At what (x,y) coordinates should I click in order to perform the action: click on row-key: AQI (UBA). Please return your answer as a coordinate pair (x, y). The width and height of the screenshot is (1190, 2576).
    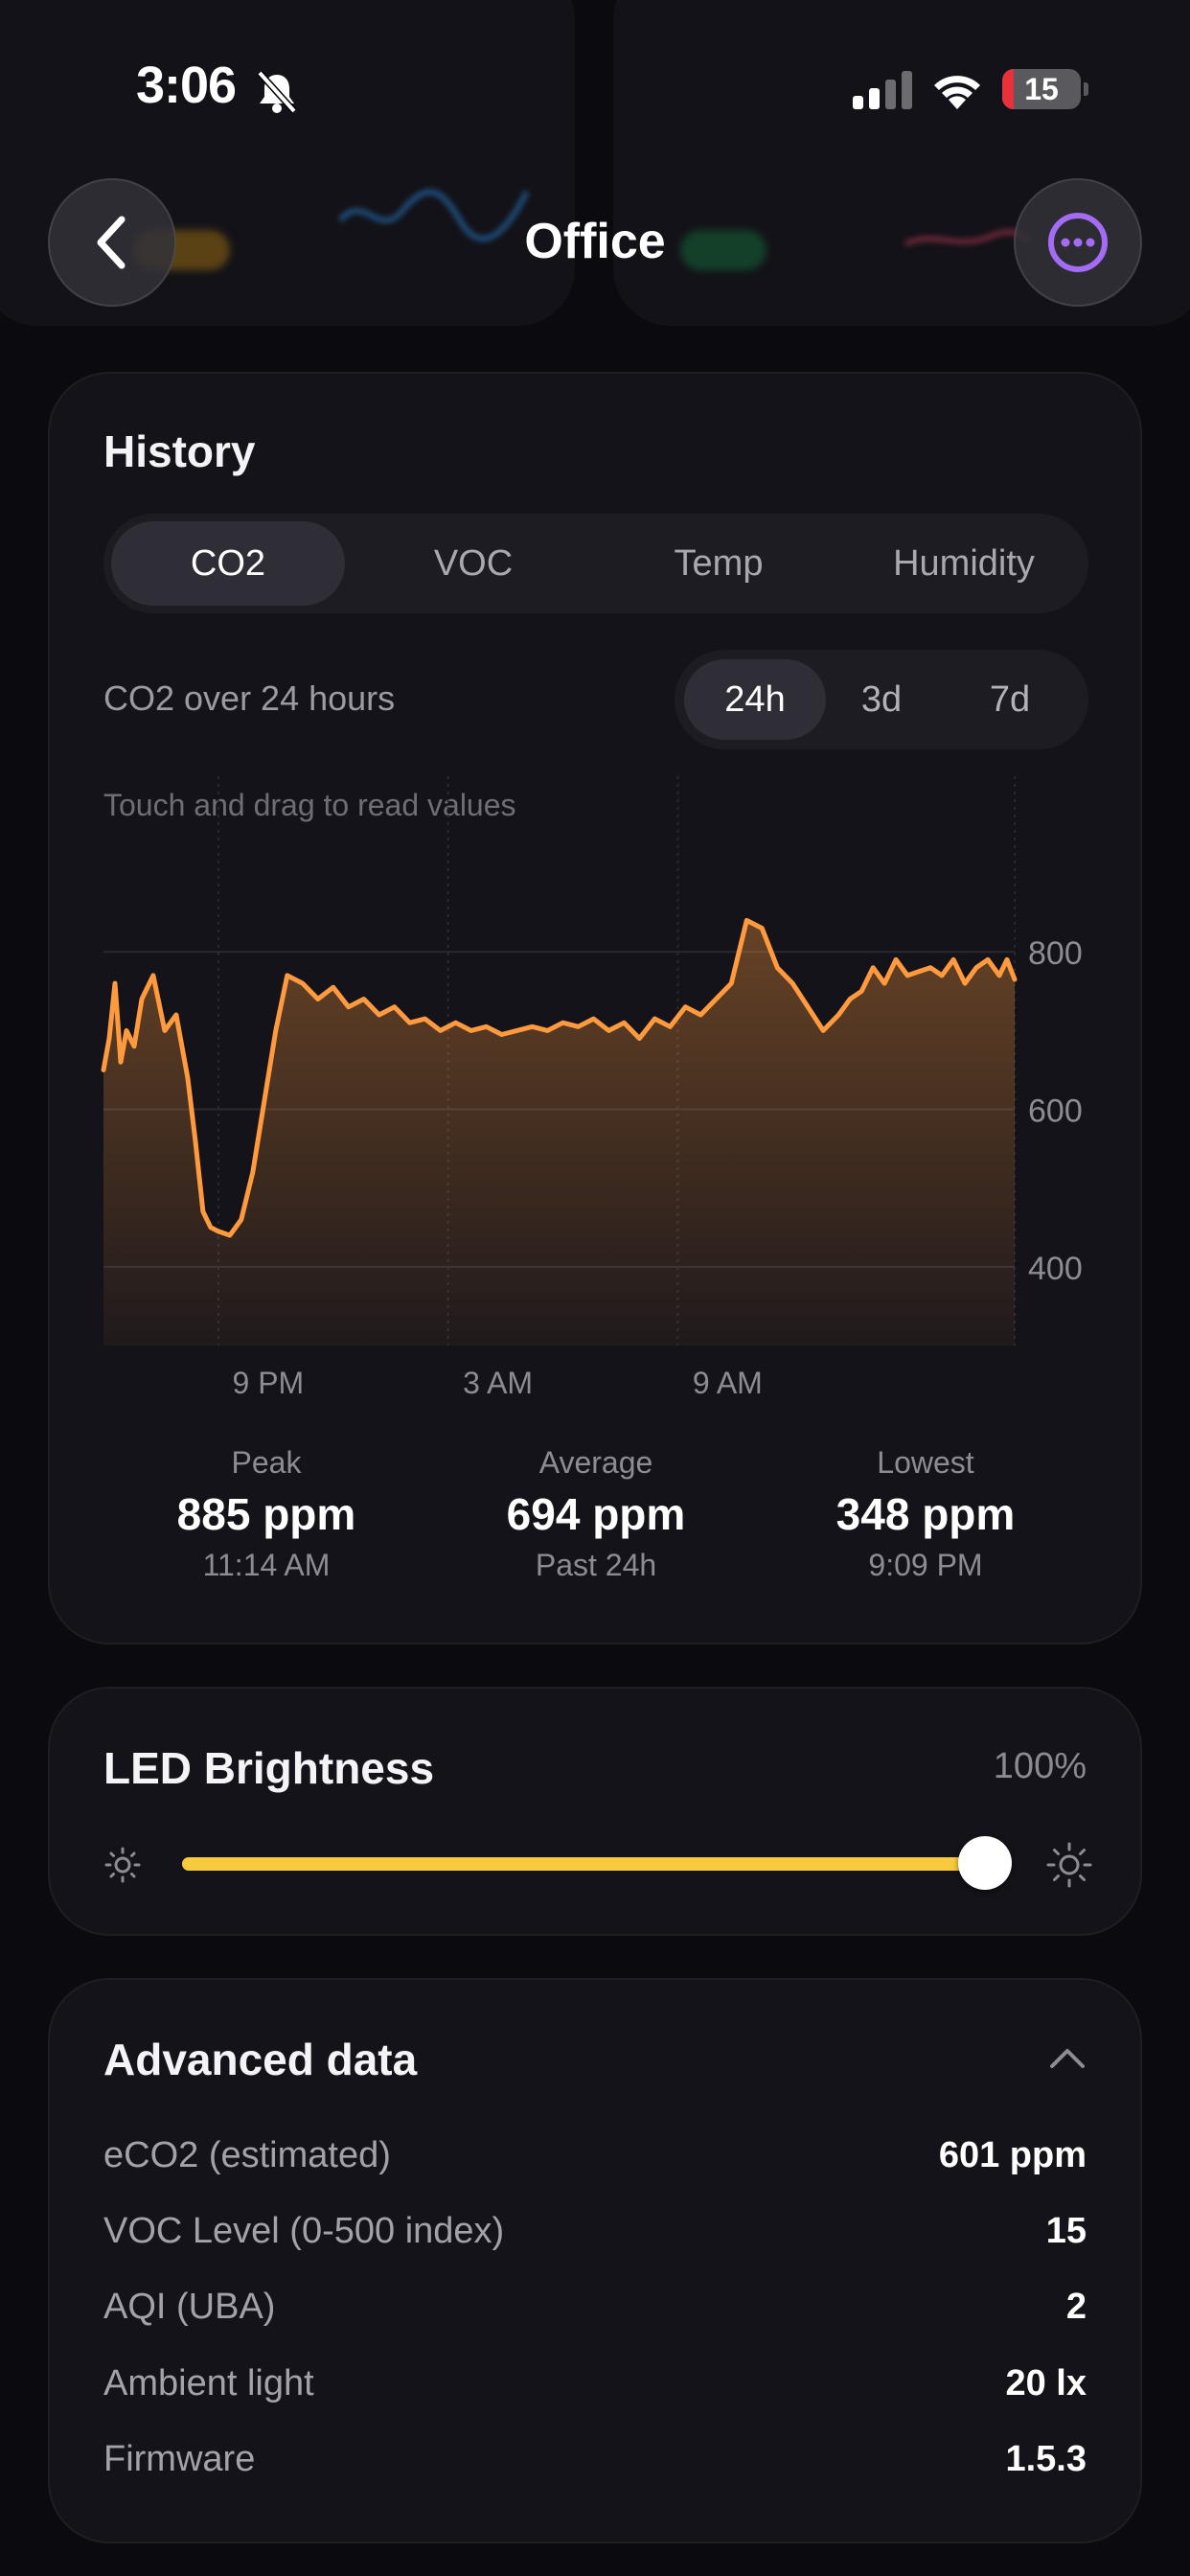
    Looking at the image, I should click on (190, 2307).